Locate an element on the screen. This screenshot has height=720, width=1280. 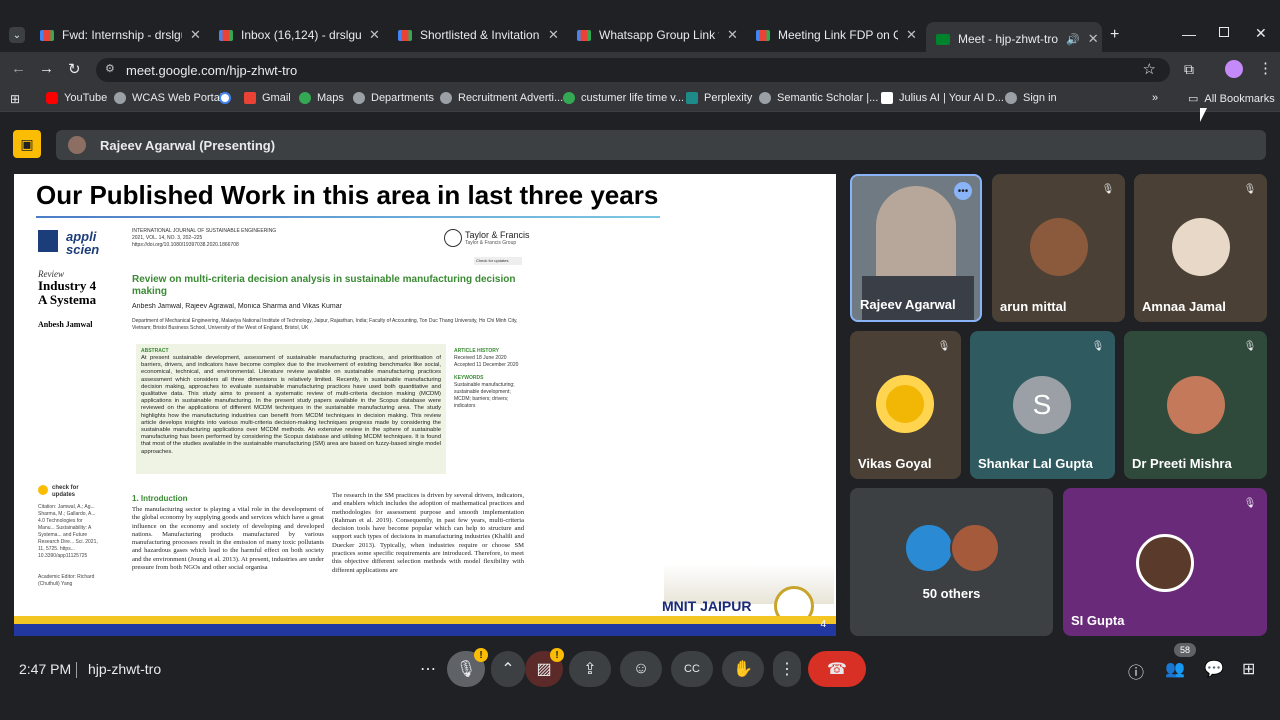
perplexity-icon is located at coordinates (692, 98).